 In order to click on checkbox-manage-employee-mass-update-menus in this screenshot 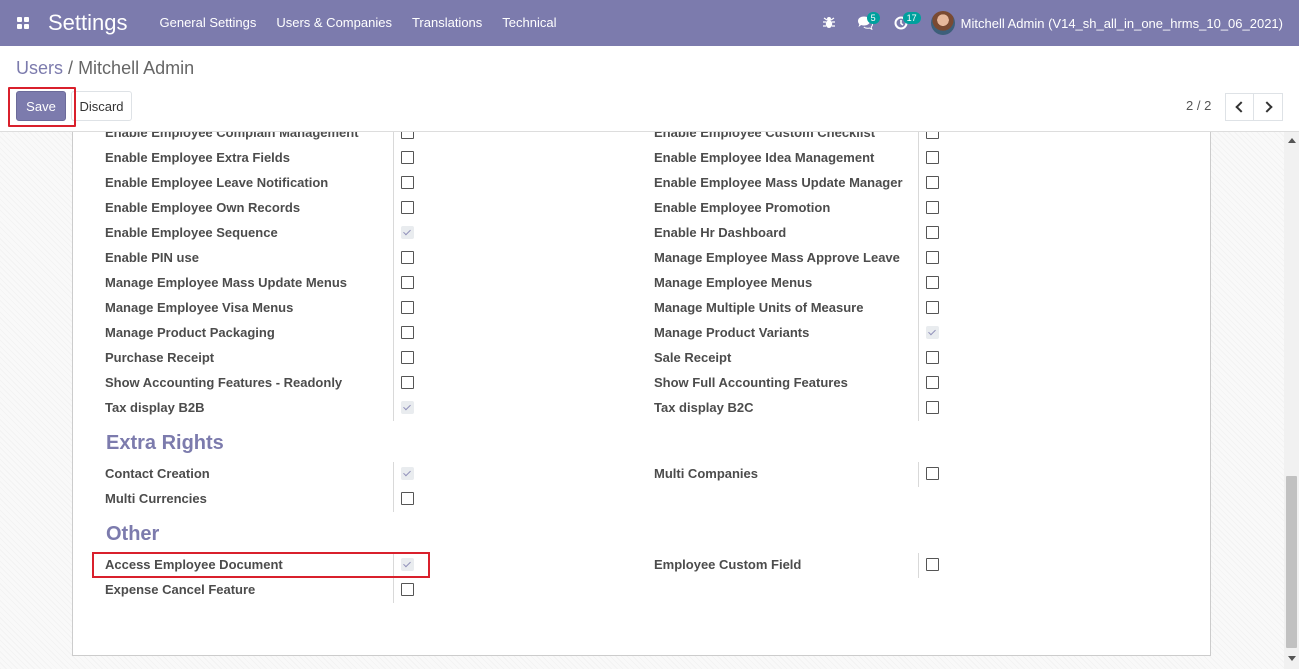, I will do `click(407, 282)`.